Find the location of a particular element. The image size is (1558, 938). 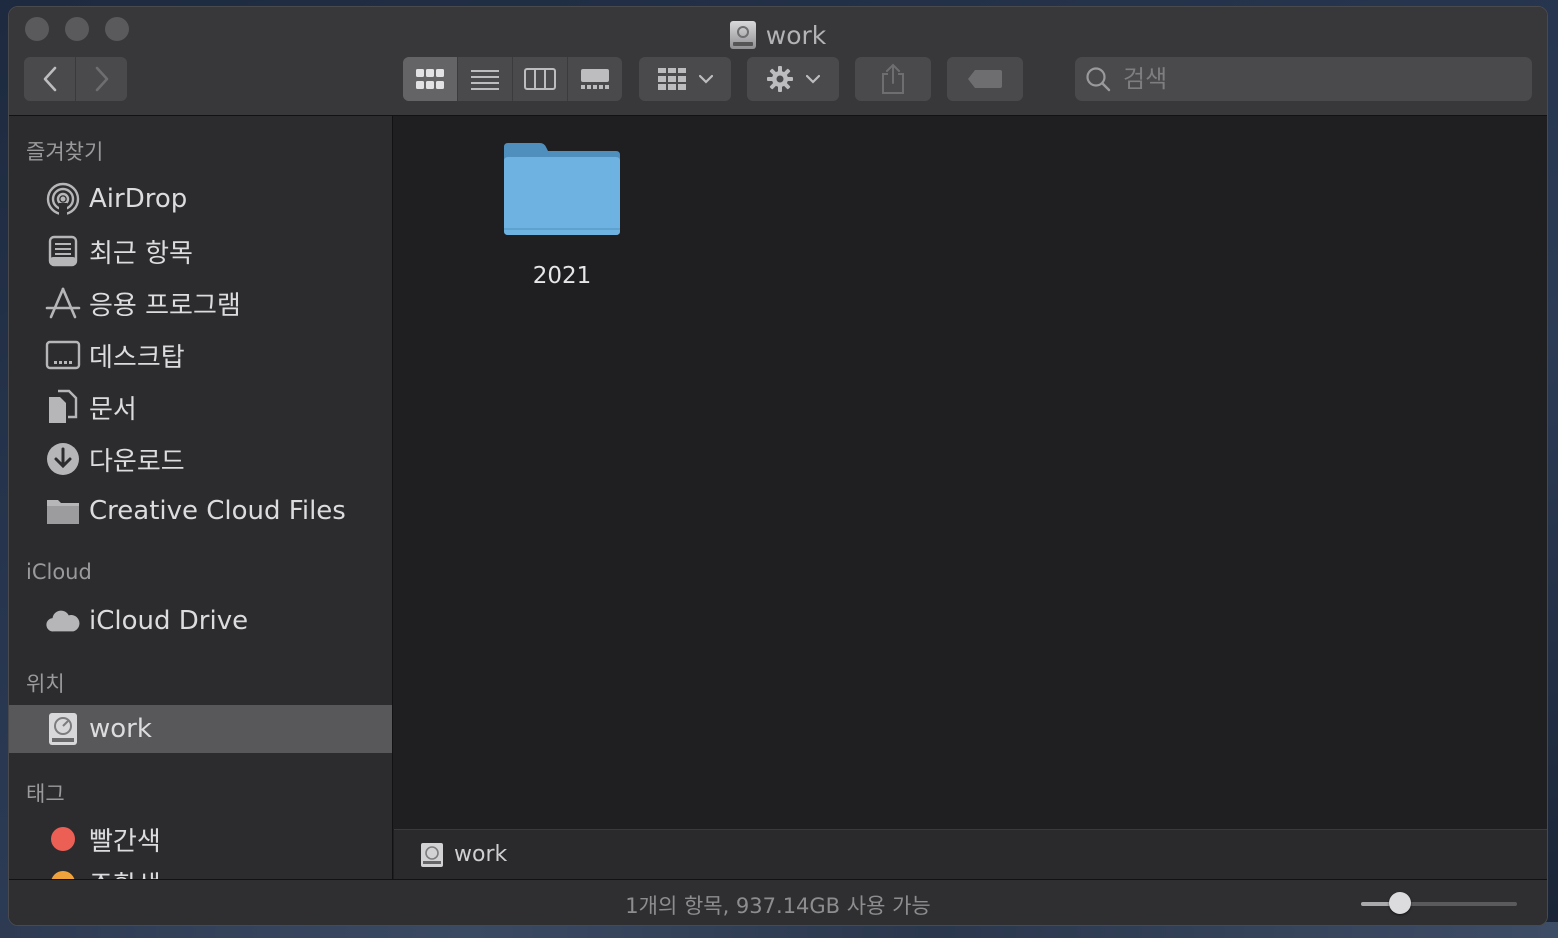

sidebar-item-label: 최근 항목 is located at coordinates (141, 253).